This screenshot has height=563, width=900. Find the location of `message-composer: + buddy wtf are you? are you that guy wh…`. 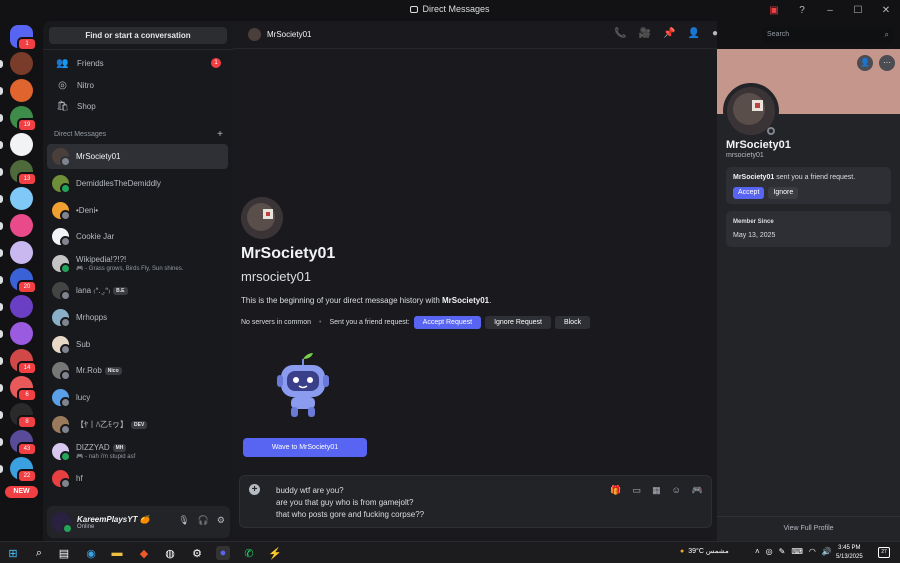

message-composer: + buddy wtf are you? are you that guy wh… is located at coordinates (475, 501).